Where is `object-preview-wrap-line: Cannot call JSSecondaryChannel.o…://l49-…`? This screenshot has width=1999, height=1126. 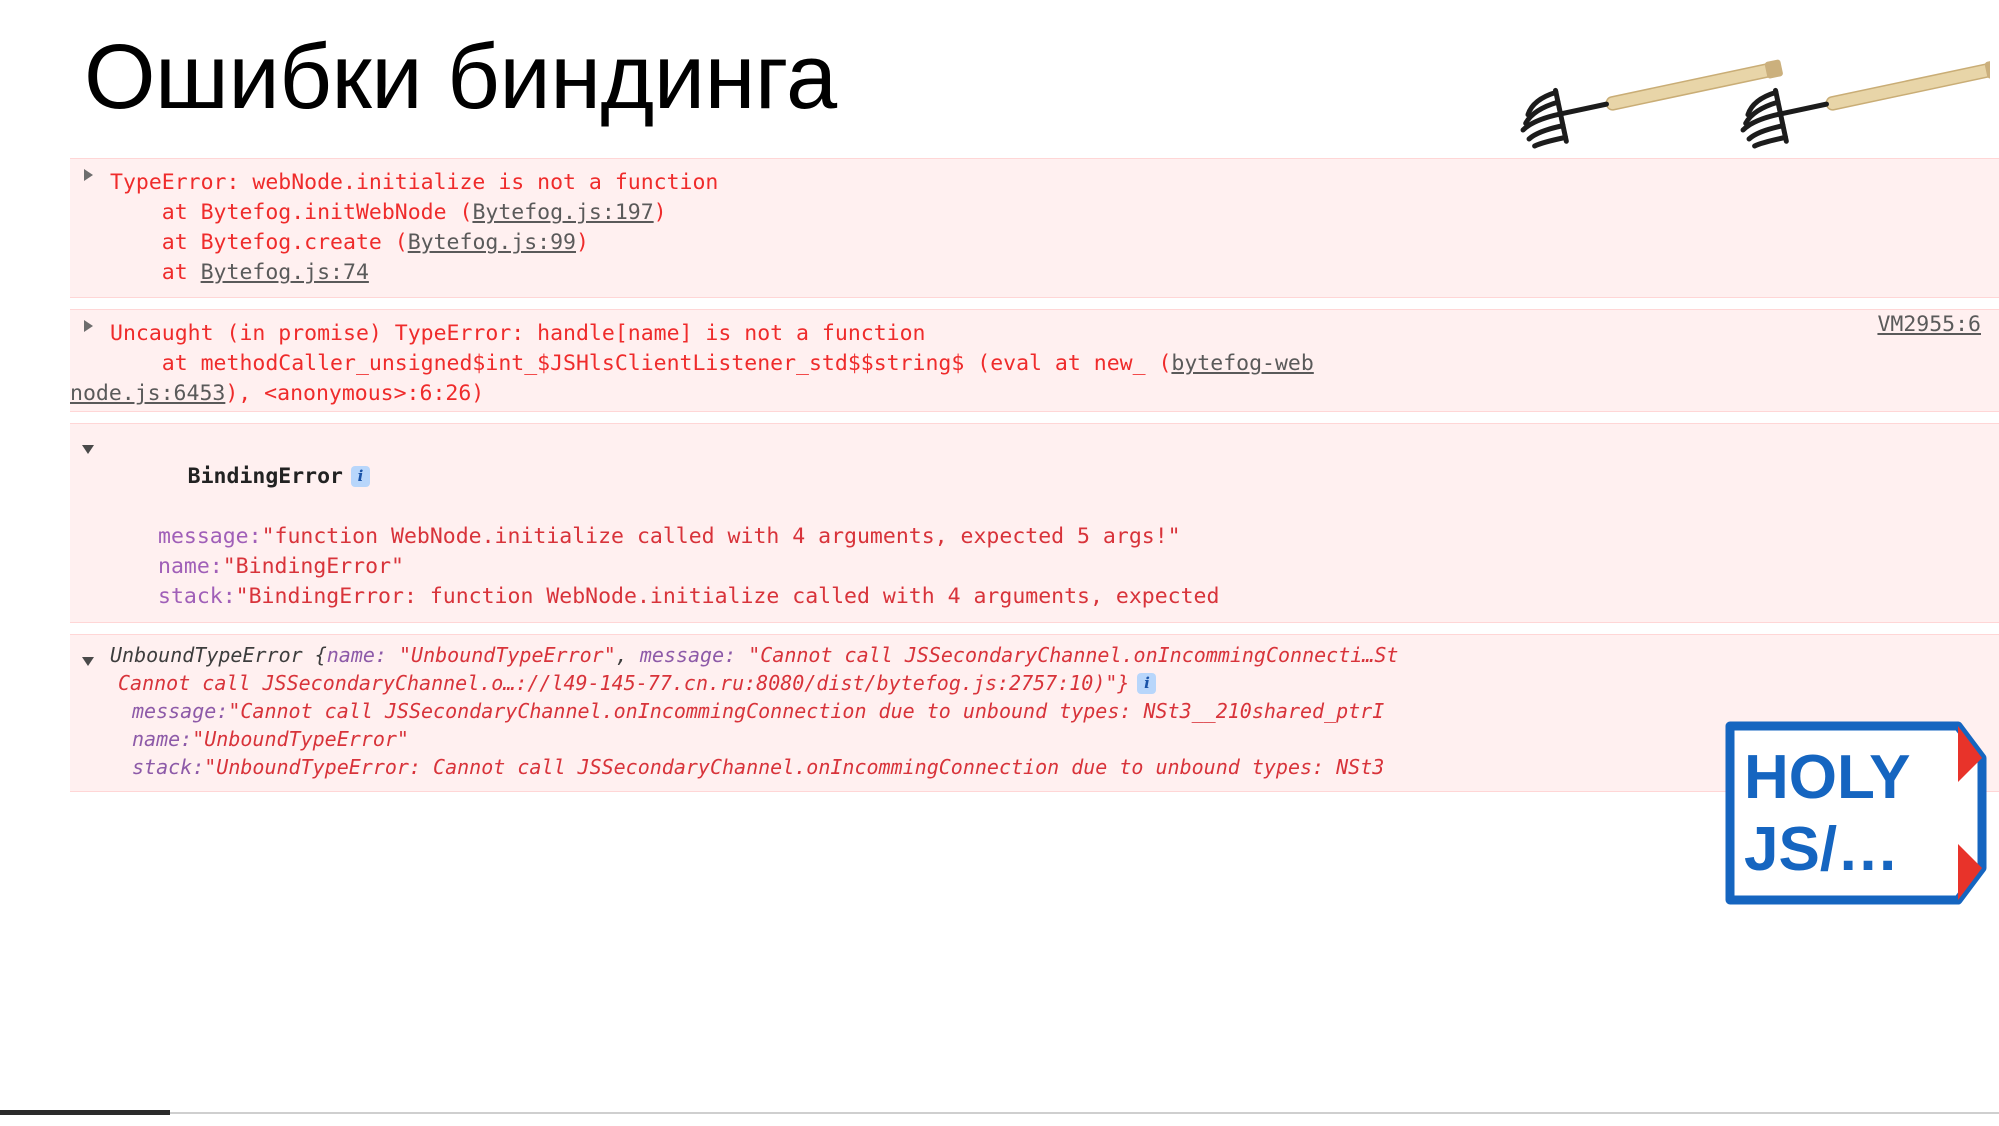 object-preview-wrap-line: Cannot call JSSecondaryChannel.o…://l49-… is located at coordinates (1034, 683).